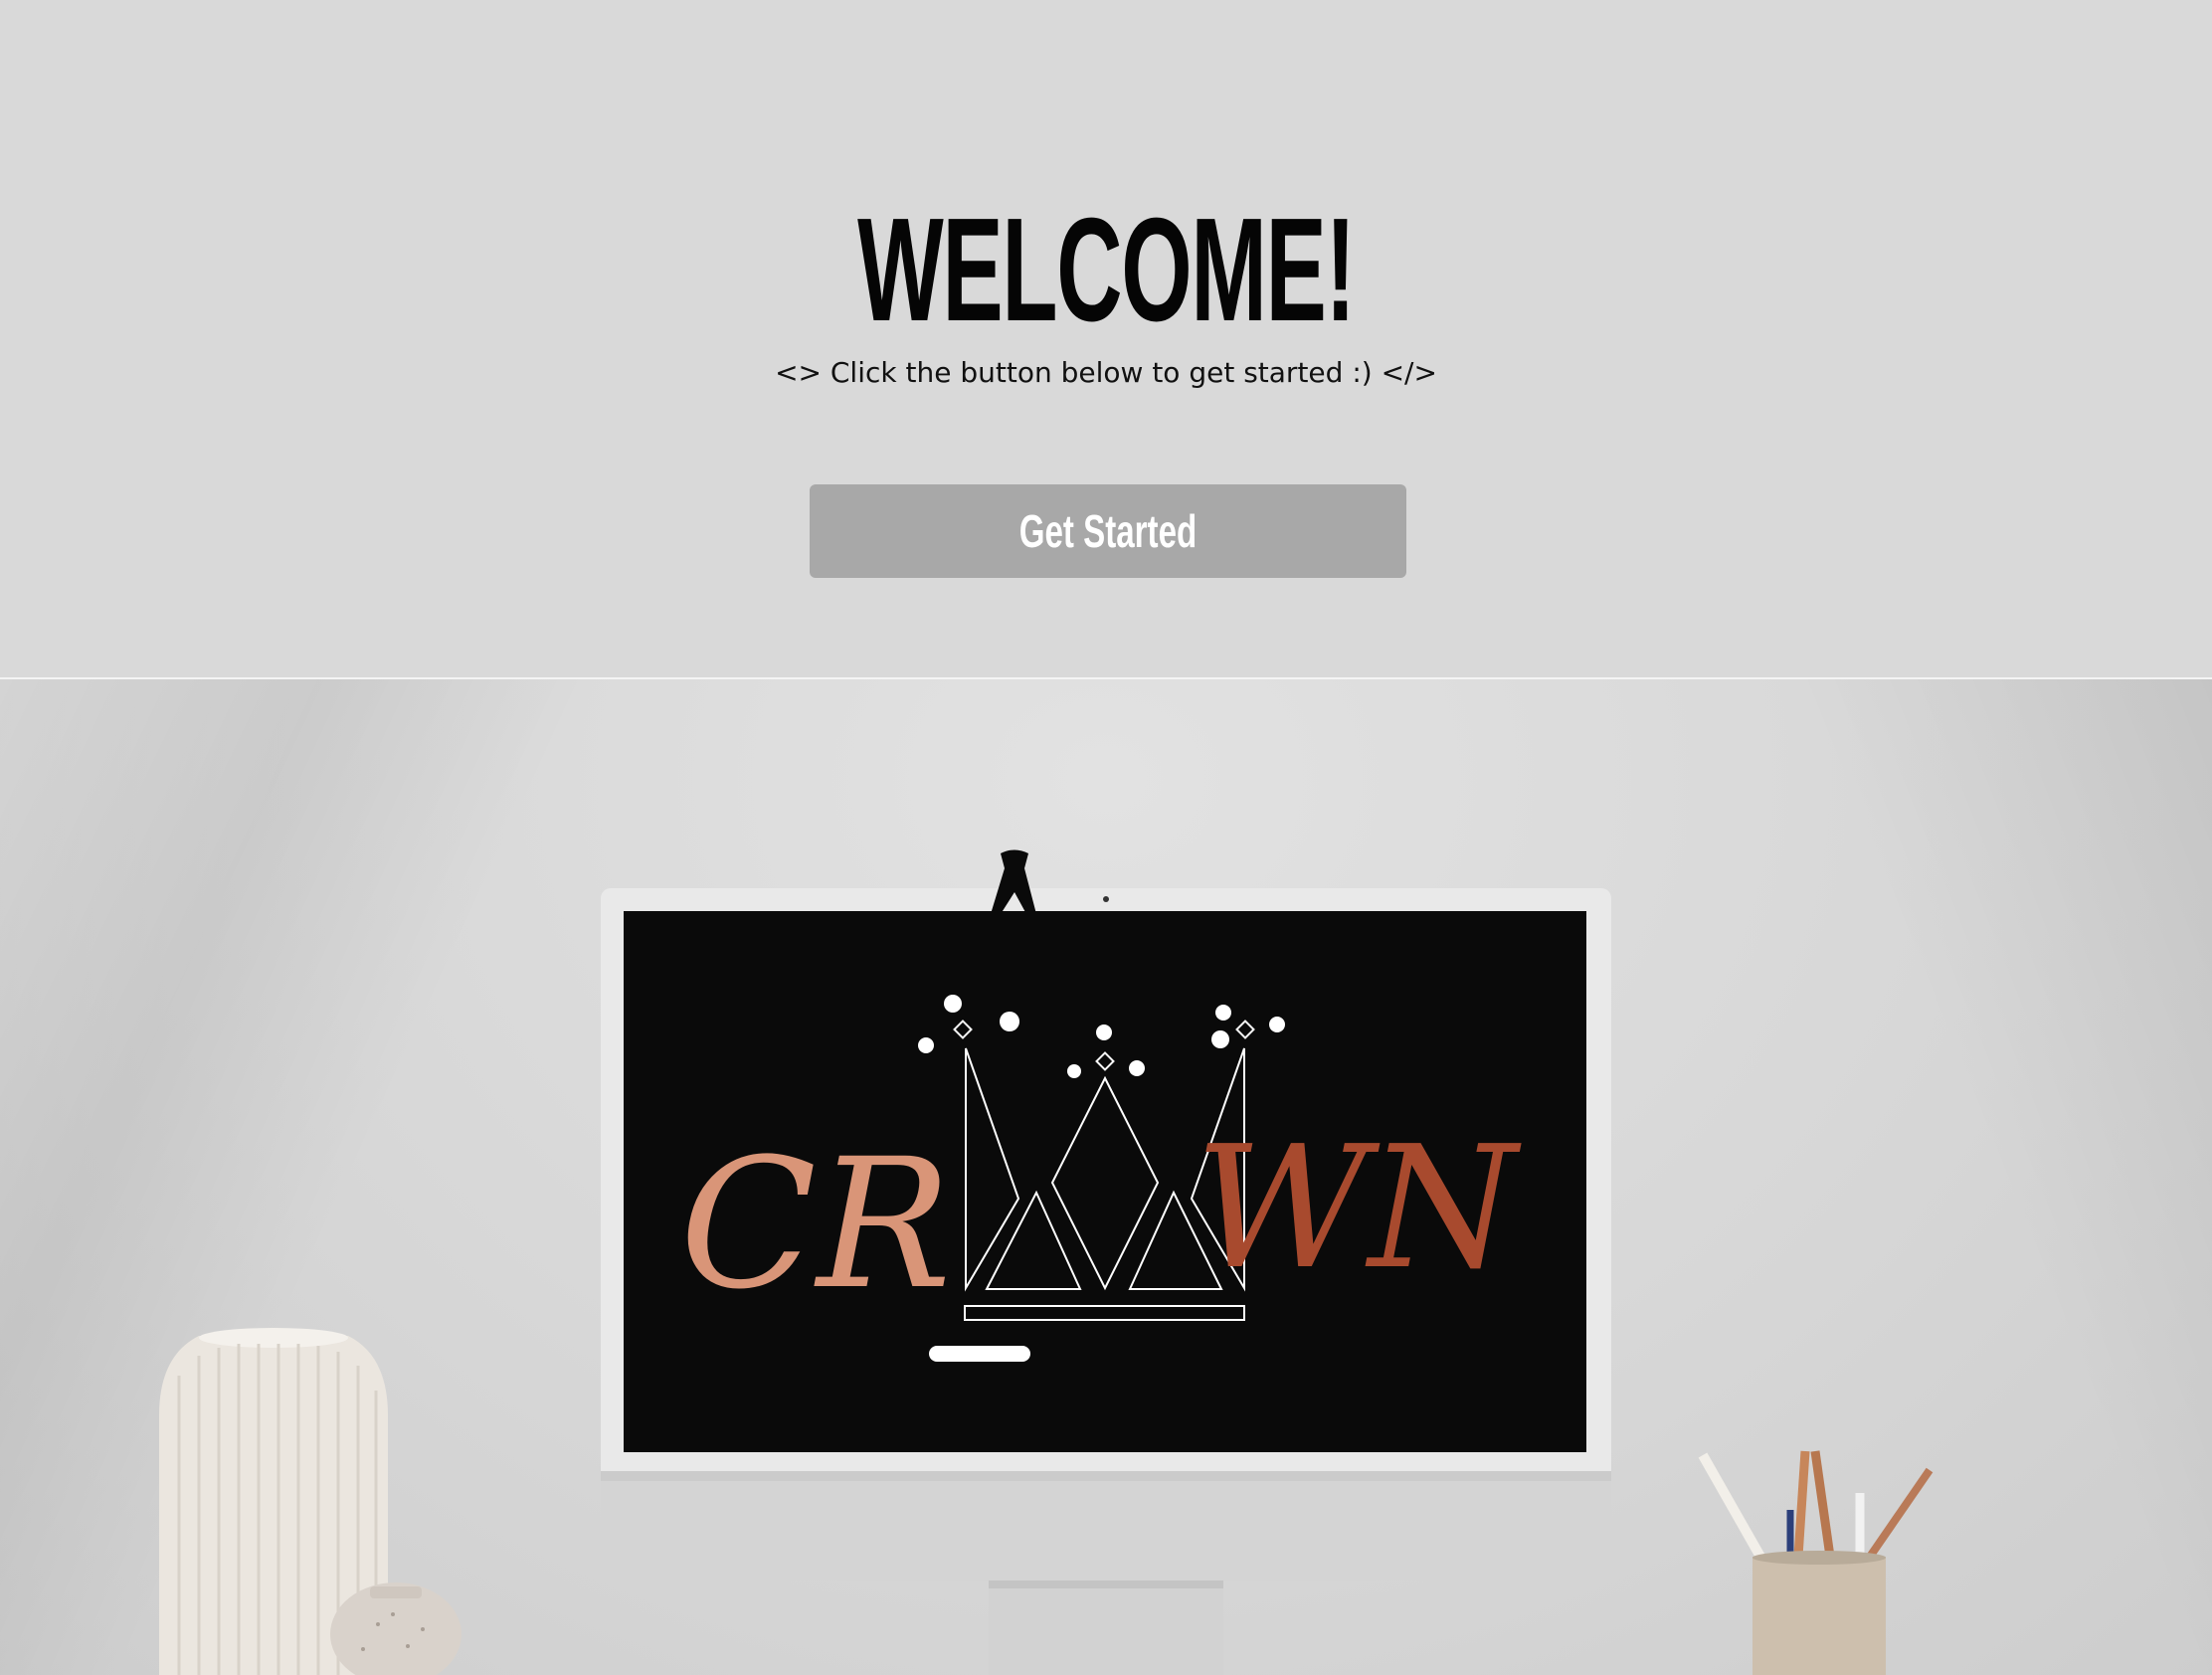  Describe the element at coordinates (815, 1225) in the screenshot. I see `screen-text-left: CR` at that location.